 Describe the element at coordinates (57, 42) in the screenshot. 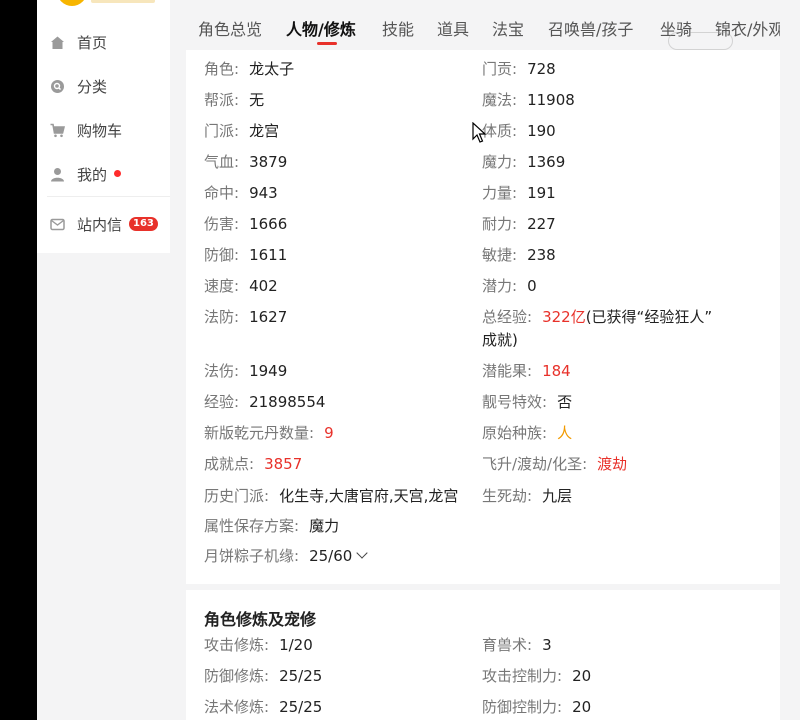

I see `home-icon` at that location.